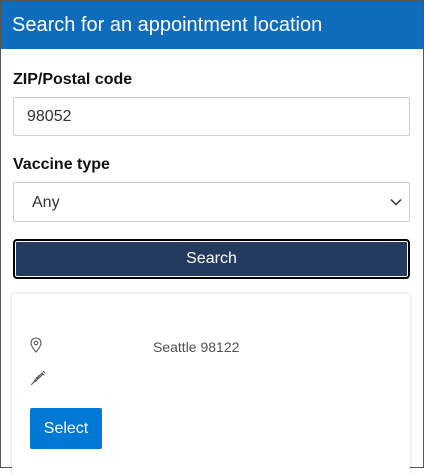  Describe the element at coordinates (73, 79) in the screenshot. I see `zip-label: ZIP/Postal code` at that location.